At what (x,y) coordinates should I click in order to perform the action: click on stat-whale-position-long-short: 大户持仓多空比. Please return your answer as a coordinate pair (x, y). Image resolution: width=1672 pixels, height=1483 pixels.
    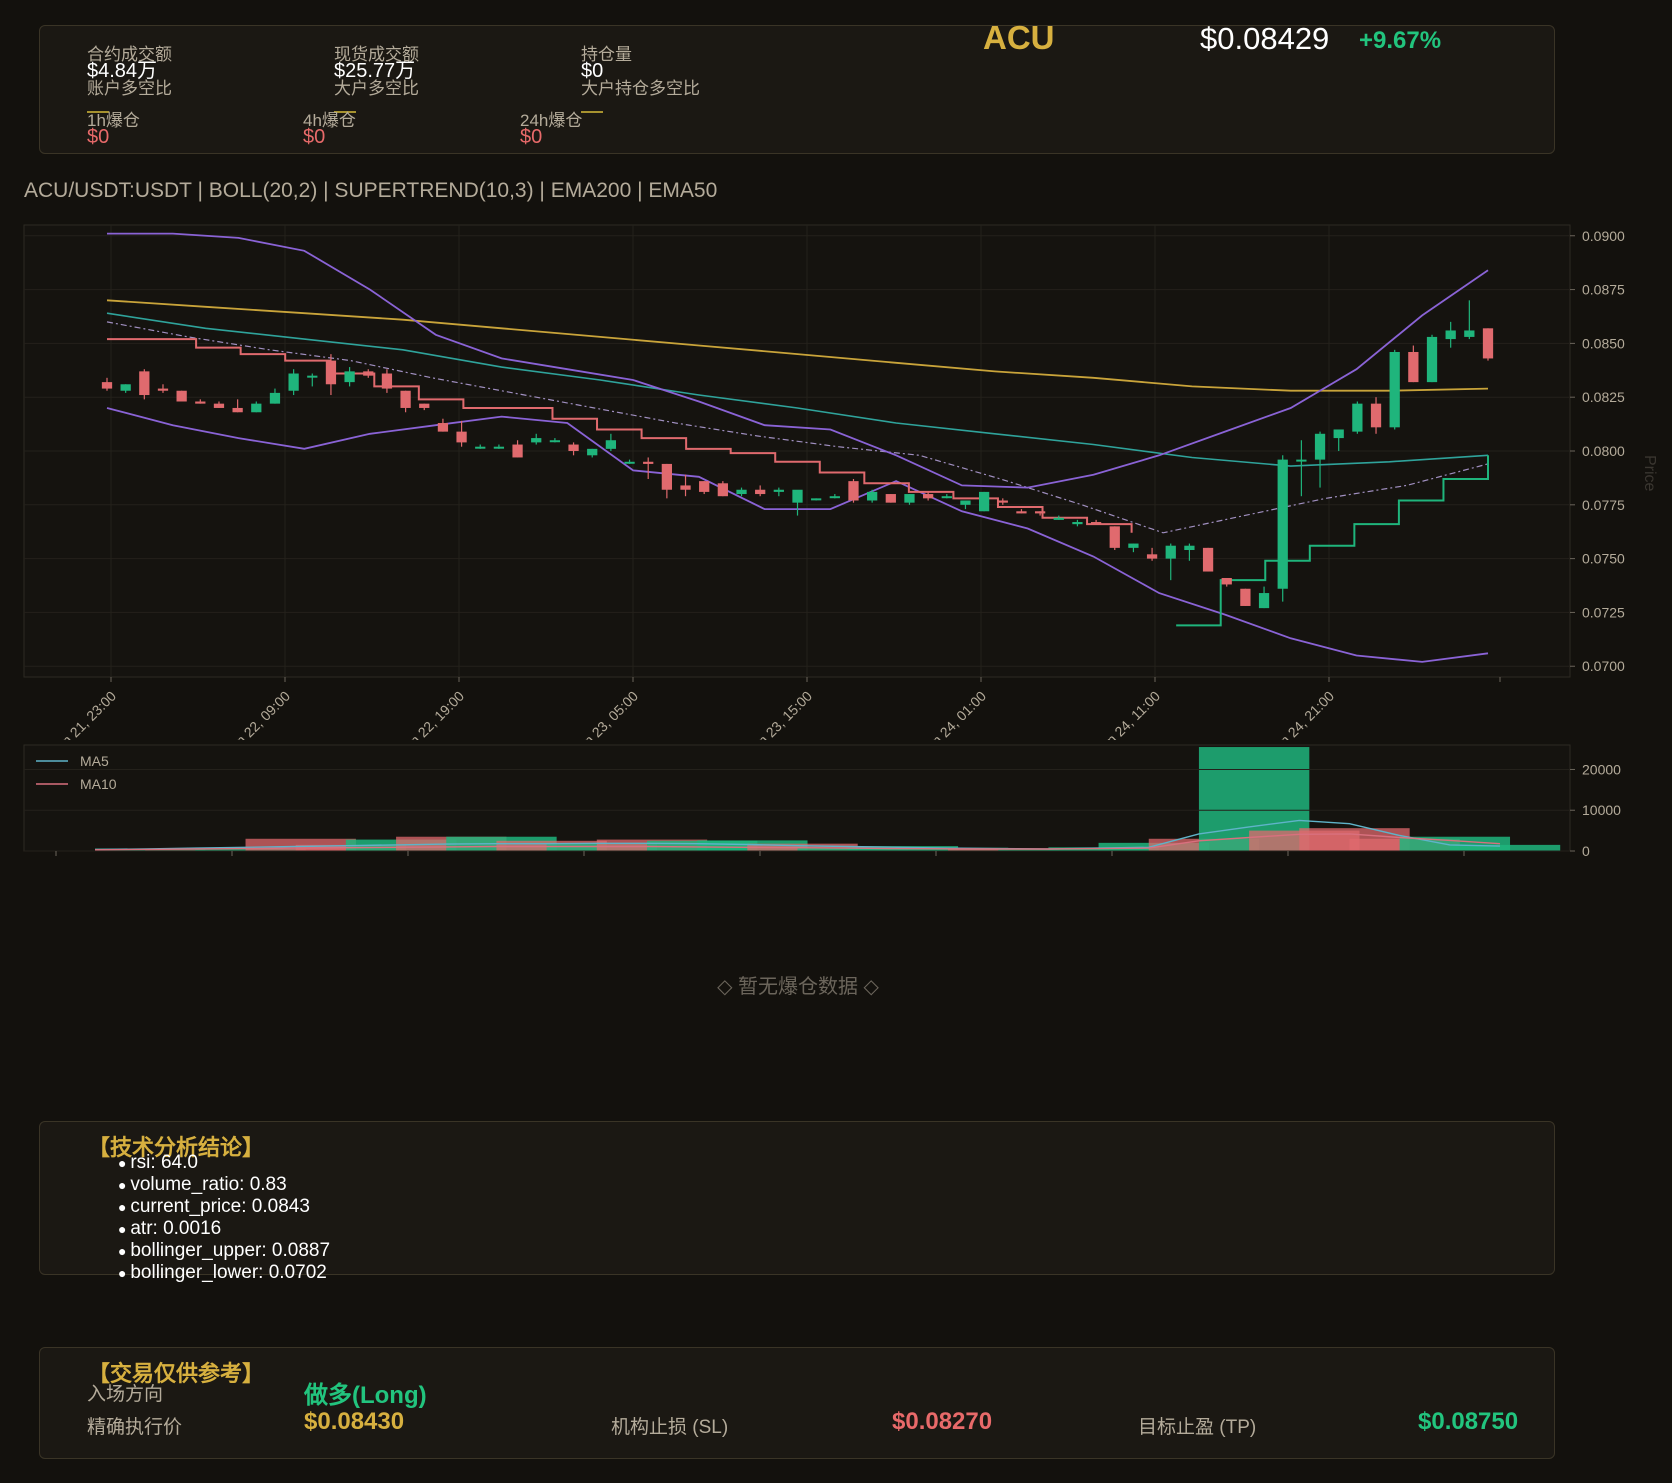
    Looking at the image, I should click on (640, 96).